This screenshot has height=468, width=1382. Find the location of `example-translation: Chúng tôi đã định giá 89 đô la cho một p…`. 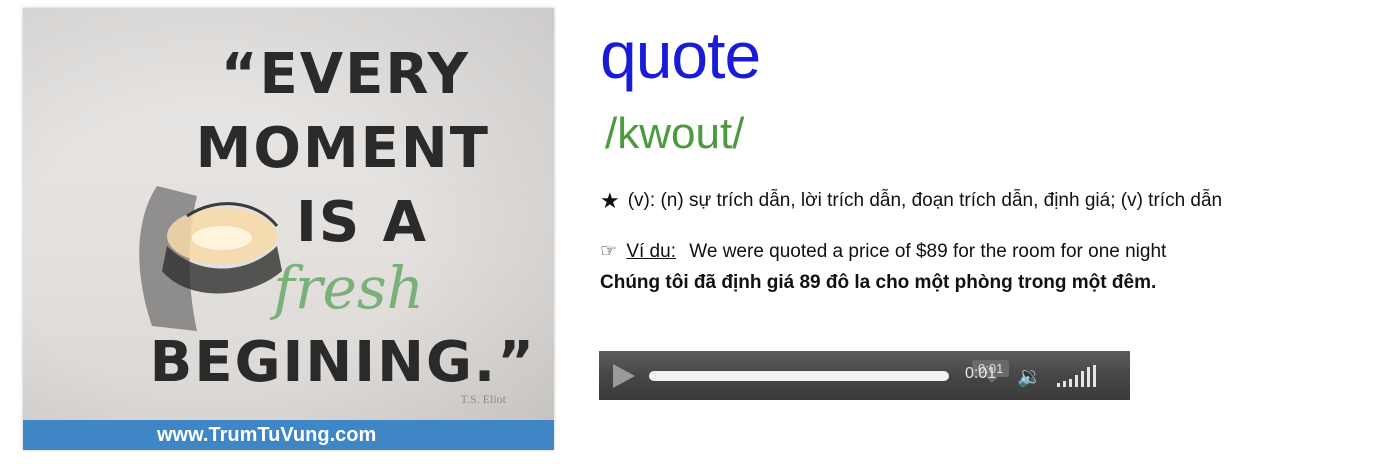

example-translation: Chúng tôi đã định giá 89 đô la cho một p… is located at coordinates (878, 282).